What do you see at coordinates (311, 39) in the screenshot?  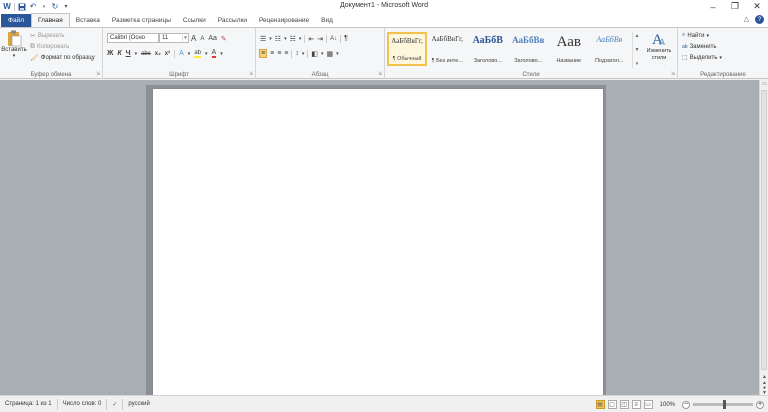 I see `decrease-indent-icon: ⇤` at bounding box center [311, 39].